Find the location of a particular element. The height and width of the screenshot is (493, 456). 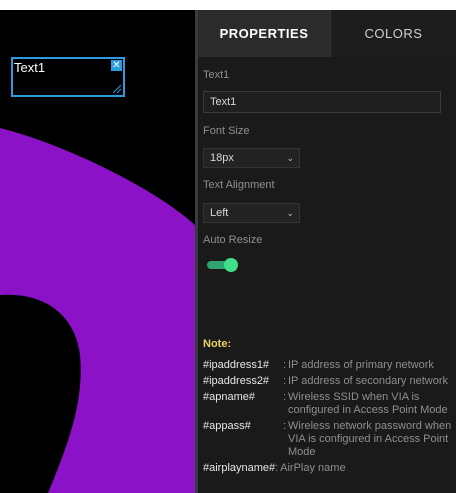

font-size-select: 18px ⌄ is located at coordinates (251, 158).